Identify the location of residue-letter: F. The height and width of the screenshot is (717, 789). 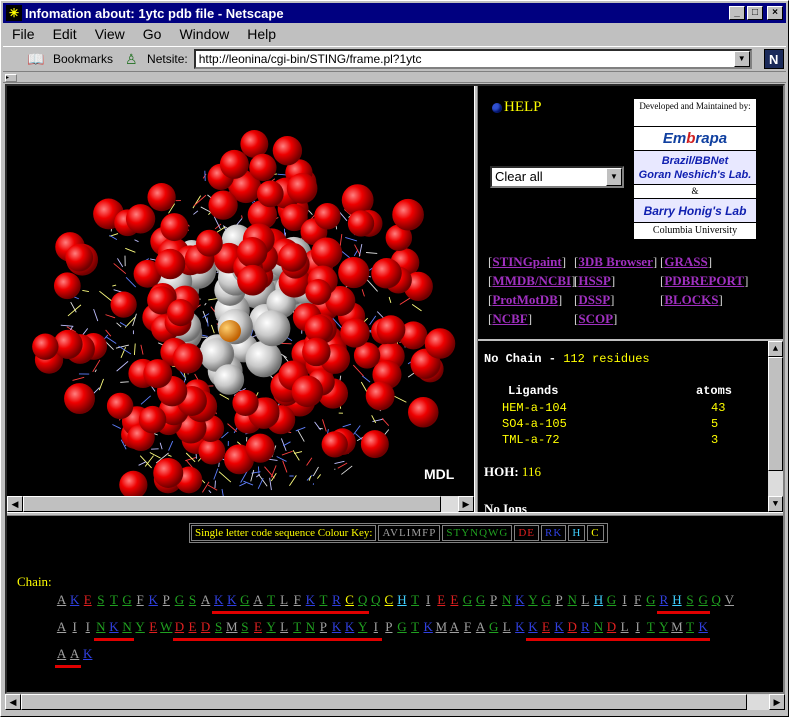
(637, 601).